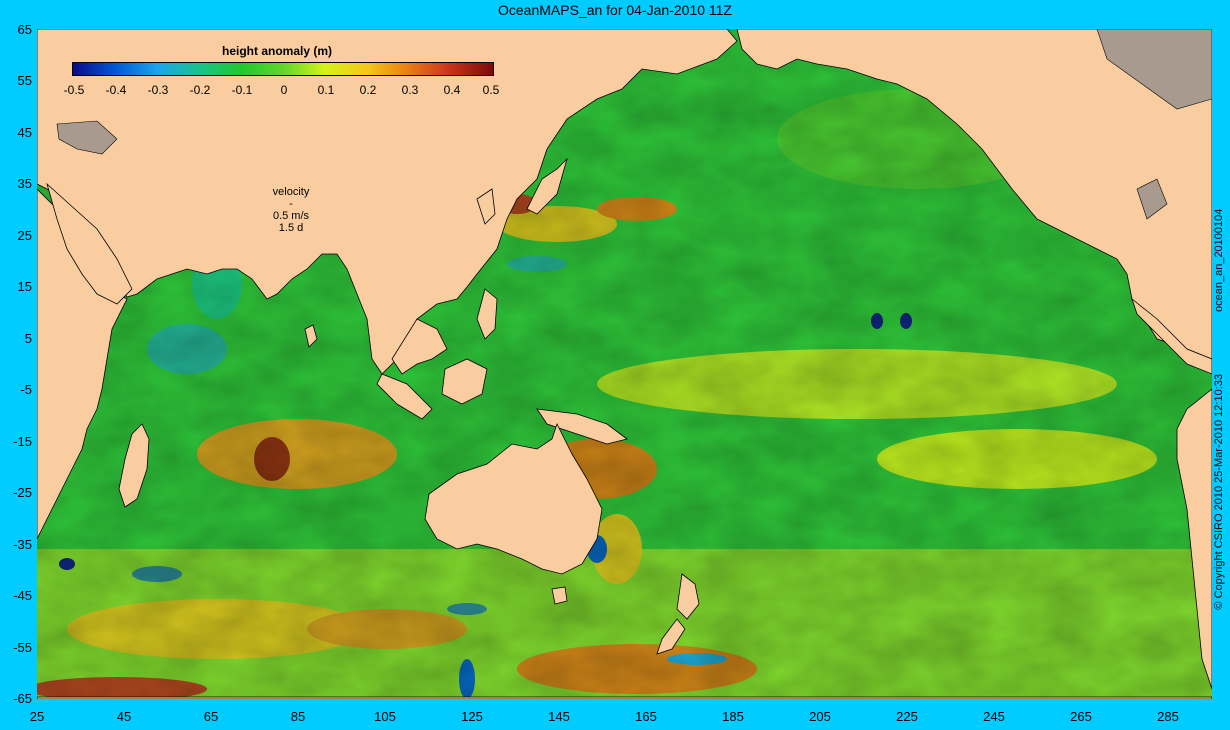 The height and width of the screenshot is (730, 1230). Describe the element at coordinates (907, 716) in the screenshot. I see `x-tick-label: 225` at that location.